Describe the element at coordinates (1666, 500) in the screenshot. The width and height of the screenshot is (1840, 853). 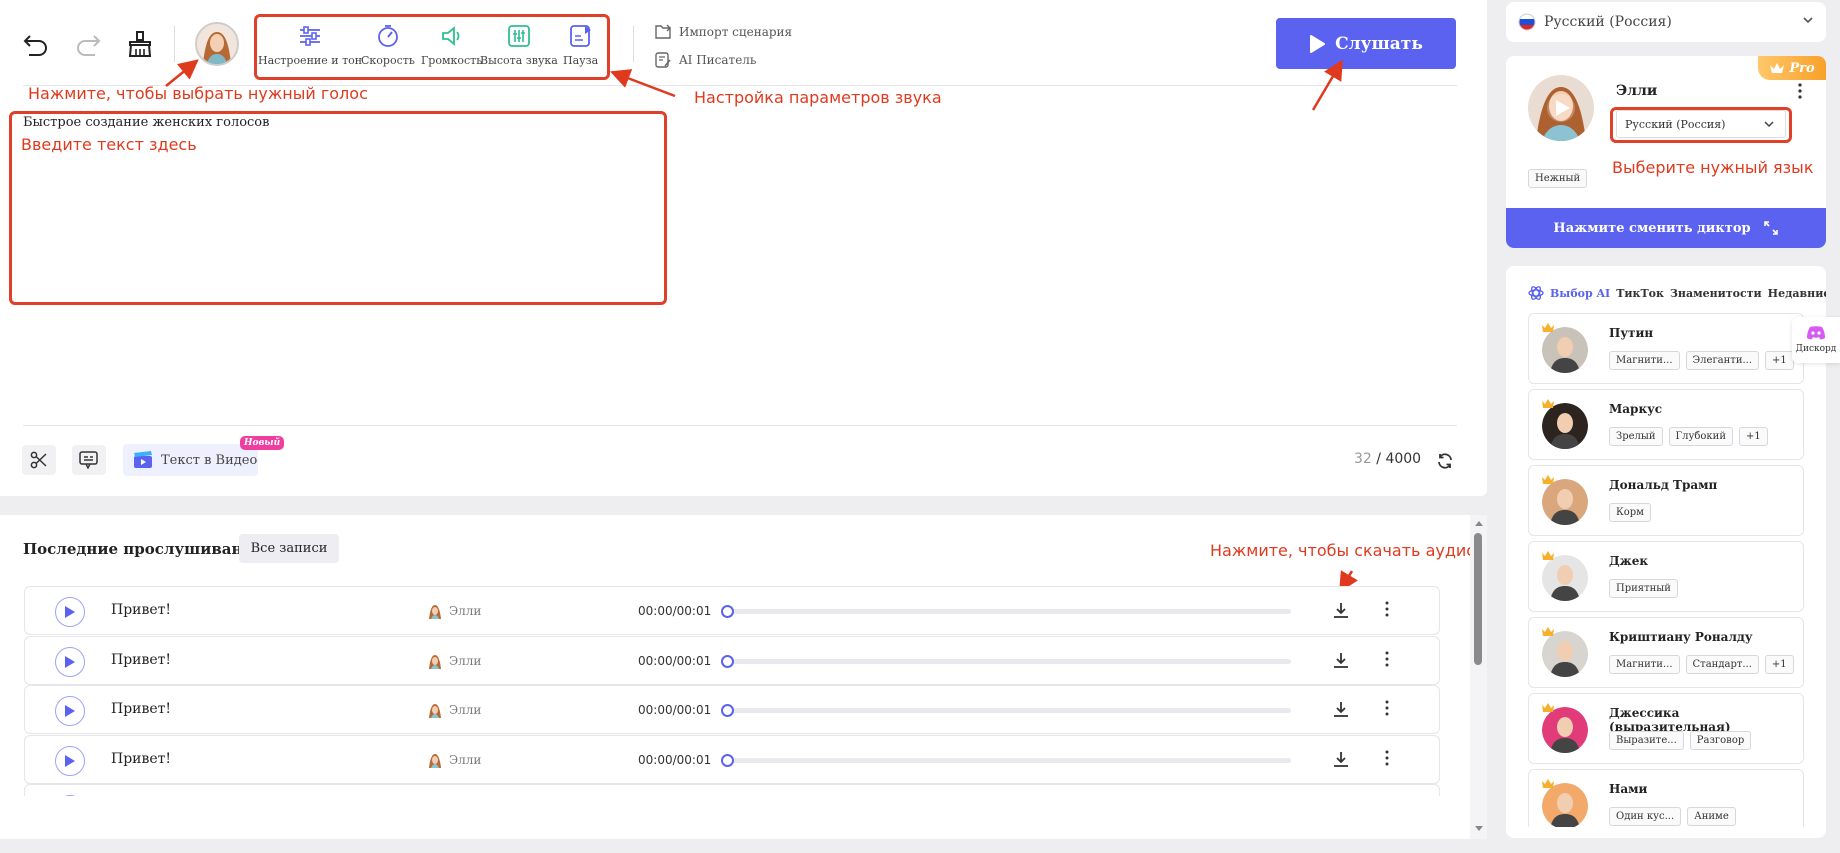
I see `voice-card: Дональд Трамп Корм` at that location.